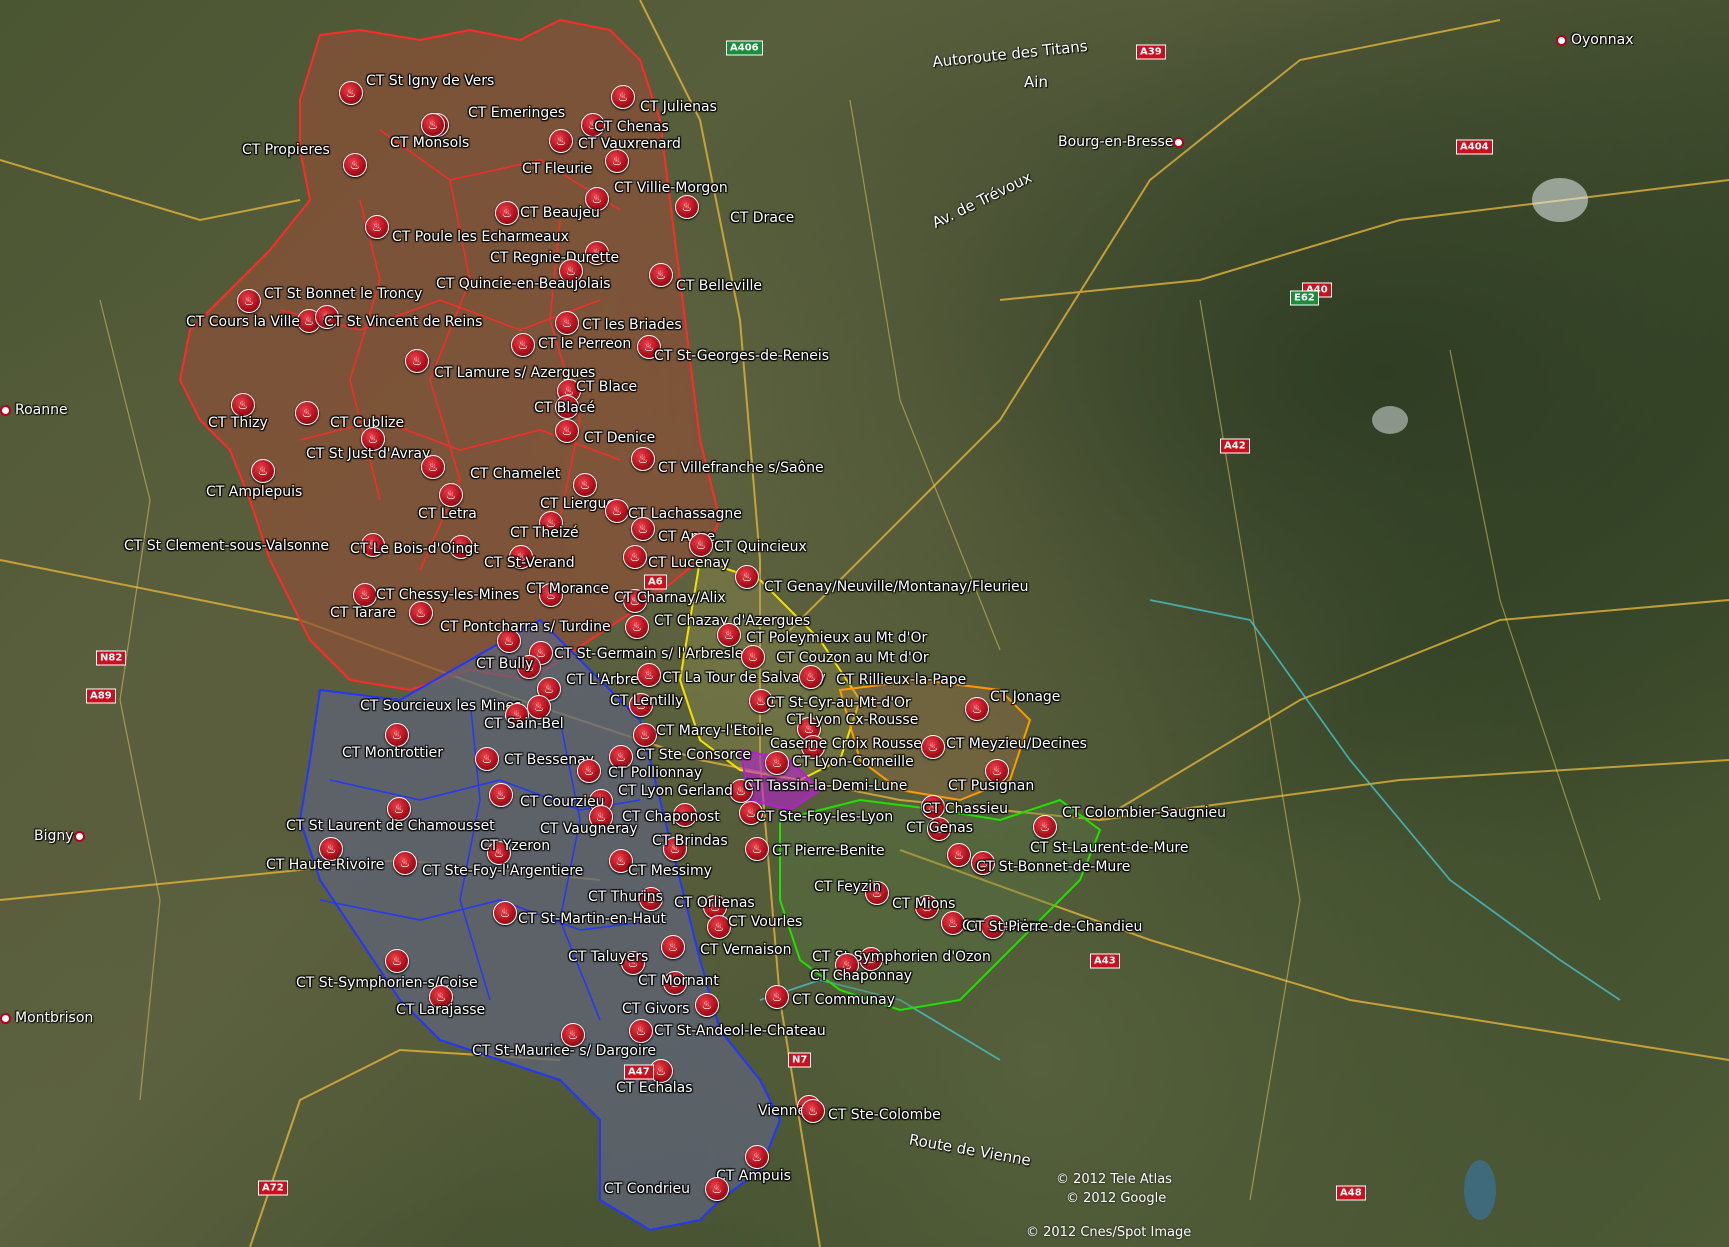 This screenshot has width=1729, height=1247. Describe the element at coordinates (564, 1051) in the screenshot. I see `station-label: CT St-Maurice- s/ Dargoire` at that location.